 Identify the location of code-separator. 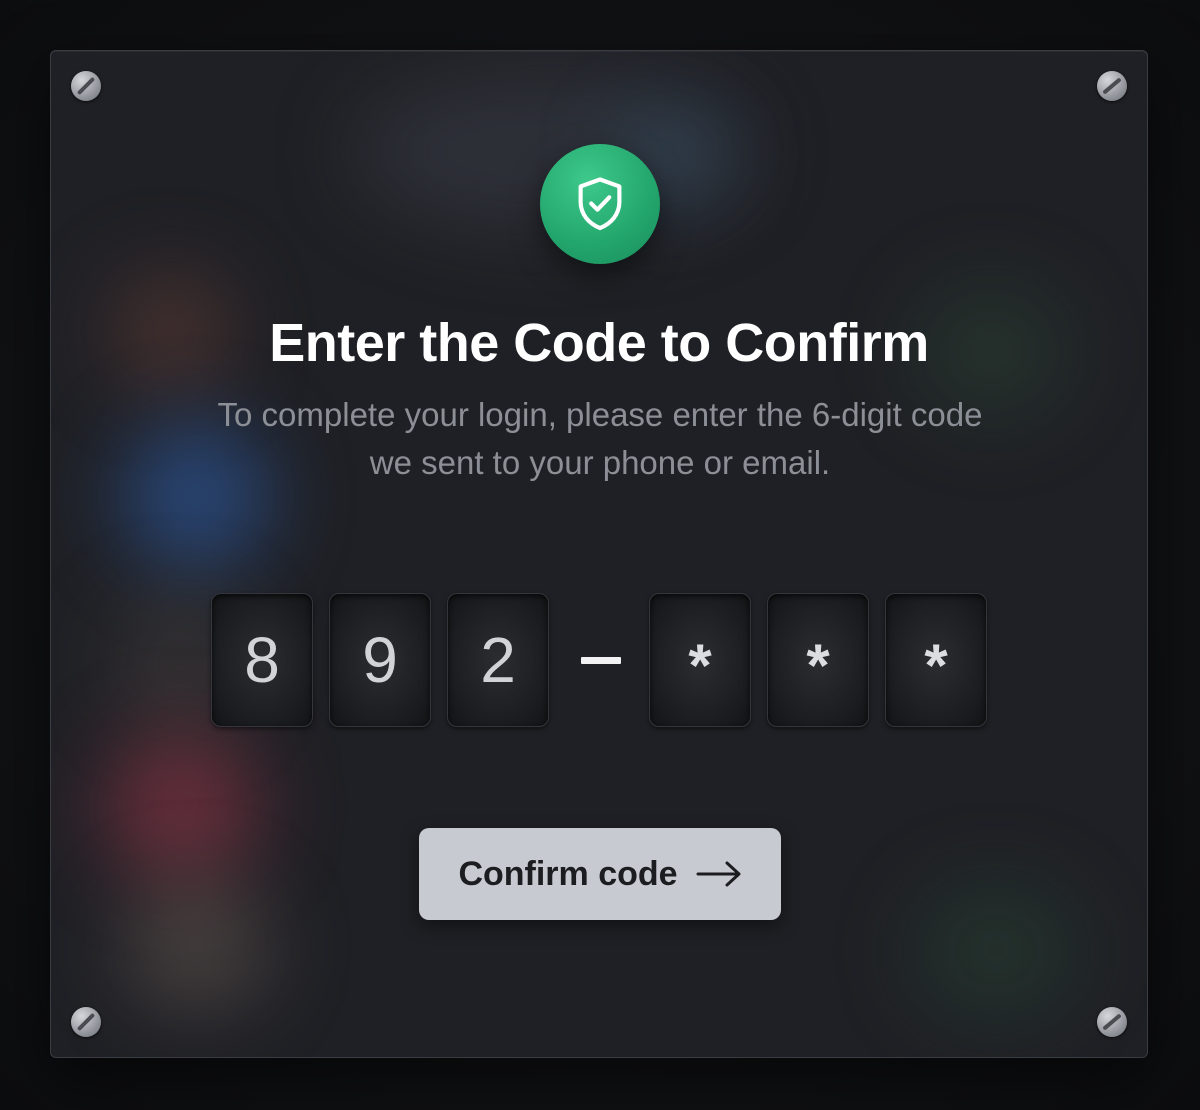
(601, 660).